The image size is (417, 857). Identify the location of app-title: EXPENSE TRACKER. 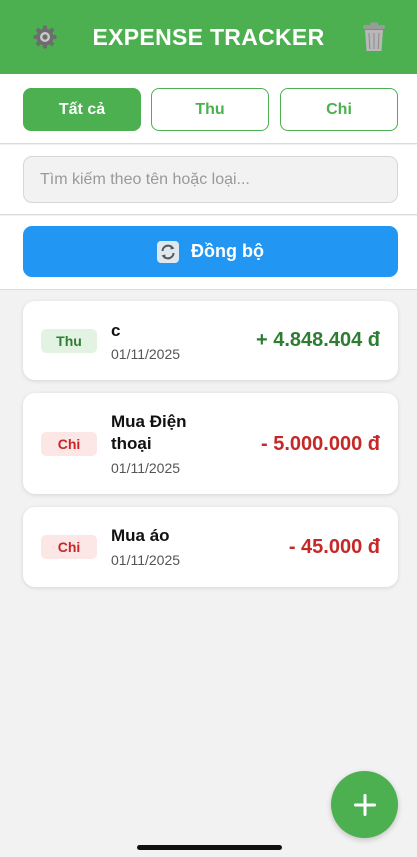
(208, 36).